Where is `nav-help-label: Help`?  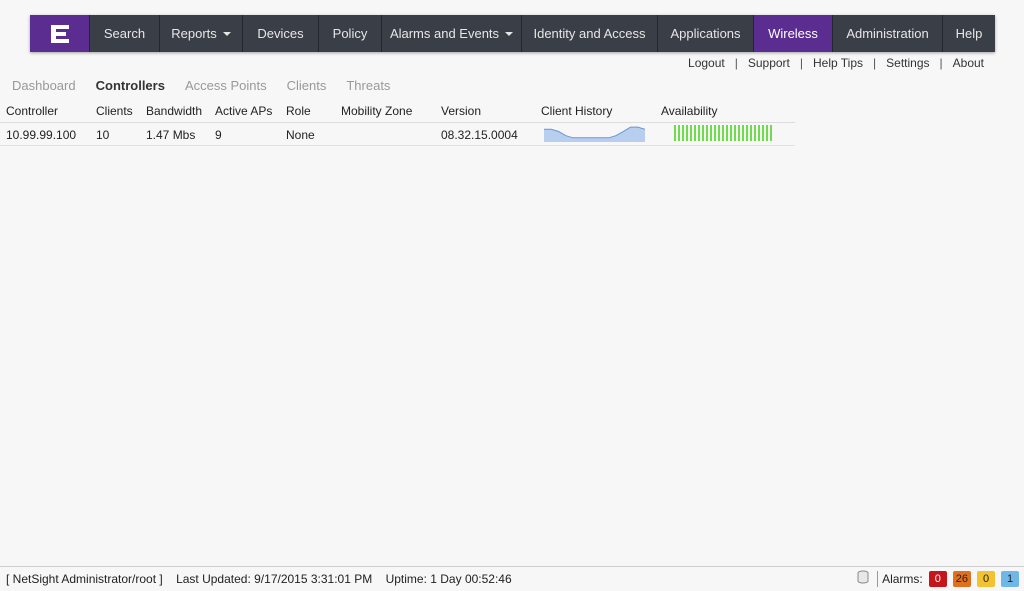 nav-help-label: Help is located at coordinates (969, 33).